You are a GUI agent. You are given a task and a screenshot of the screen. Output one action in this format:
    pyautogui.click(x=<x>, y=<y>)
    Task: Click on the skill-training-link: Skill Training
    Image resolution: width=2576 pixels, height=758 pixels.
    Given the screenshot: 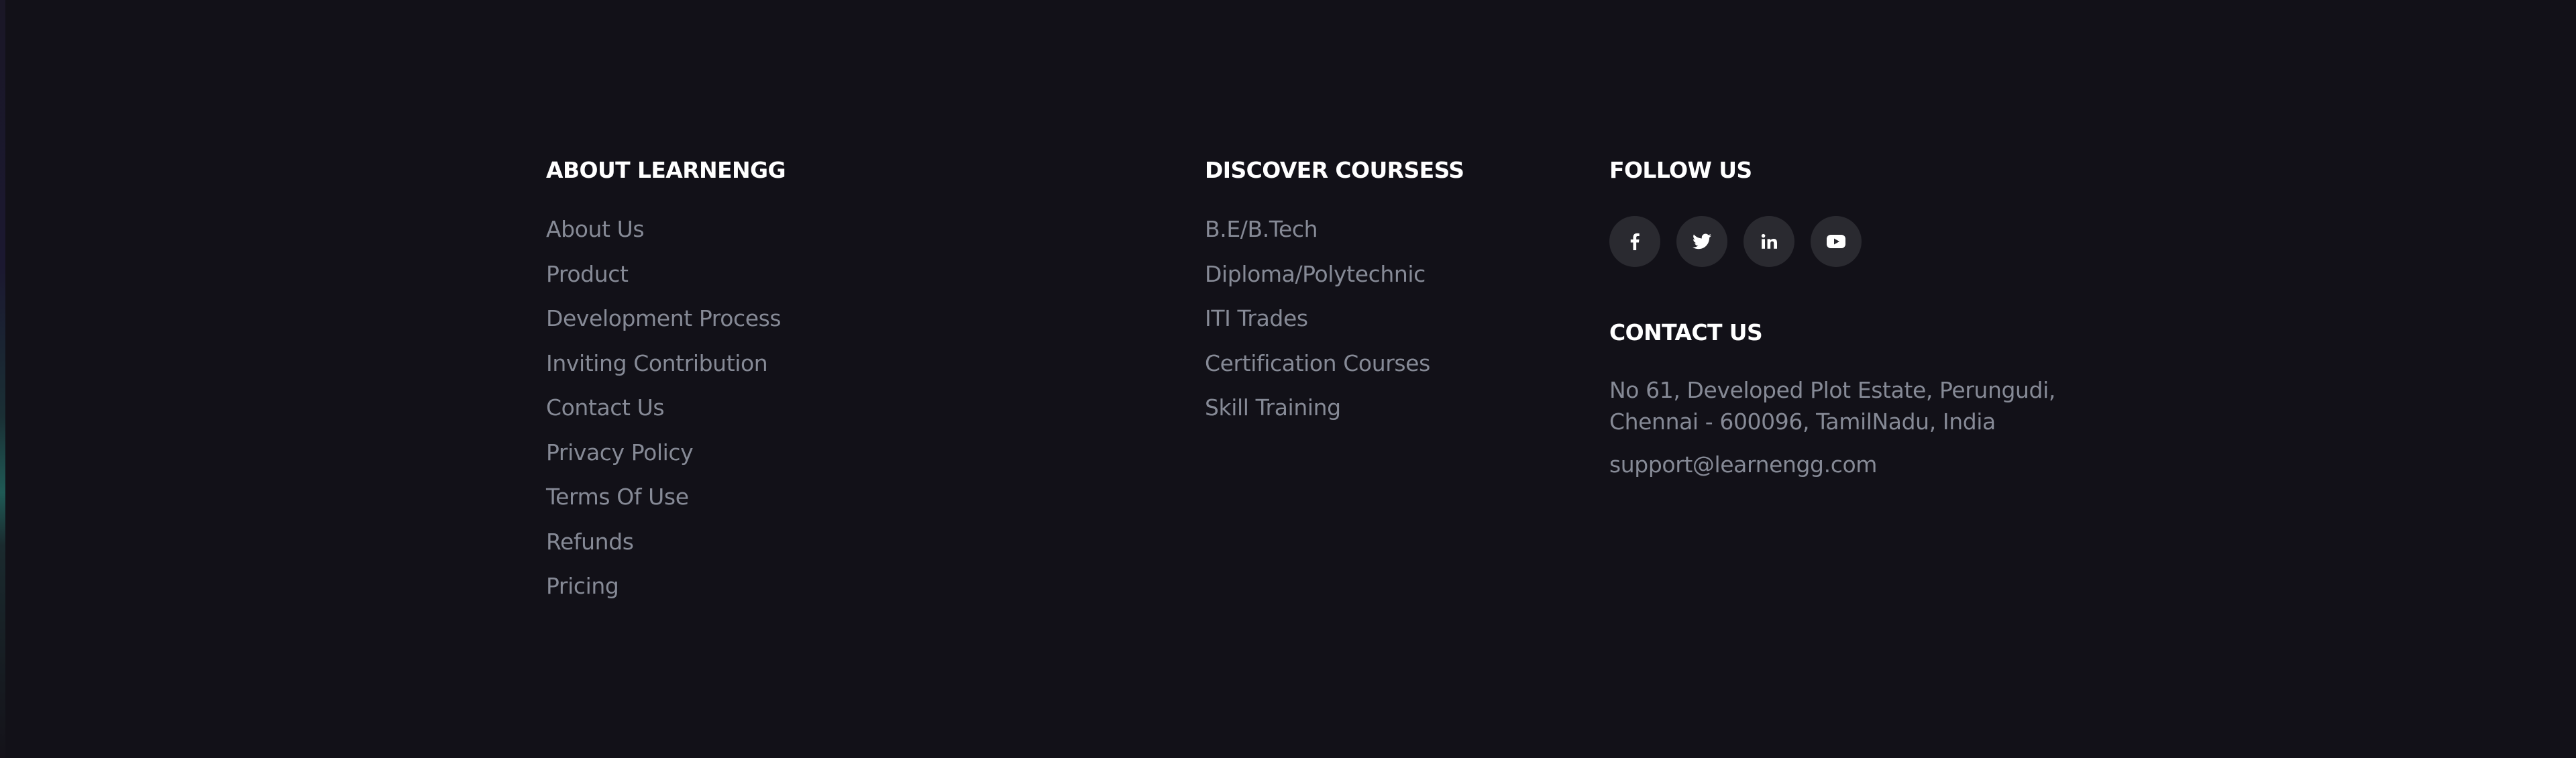 What is the action you would take?
    pyautogui.click(x=1273, y=407)
    